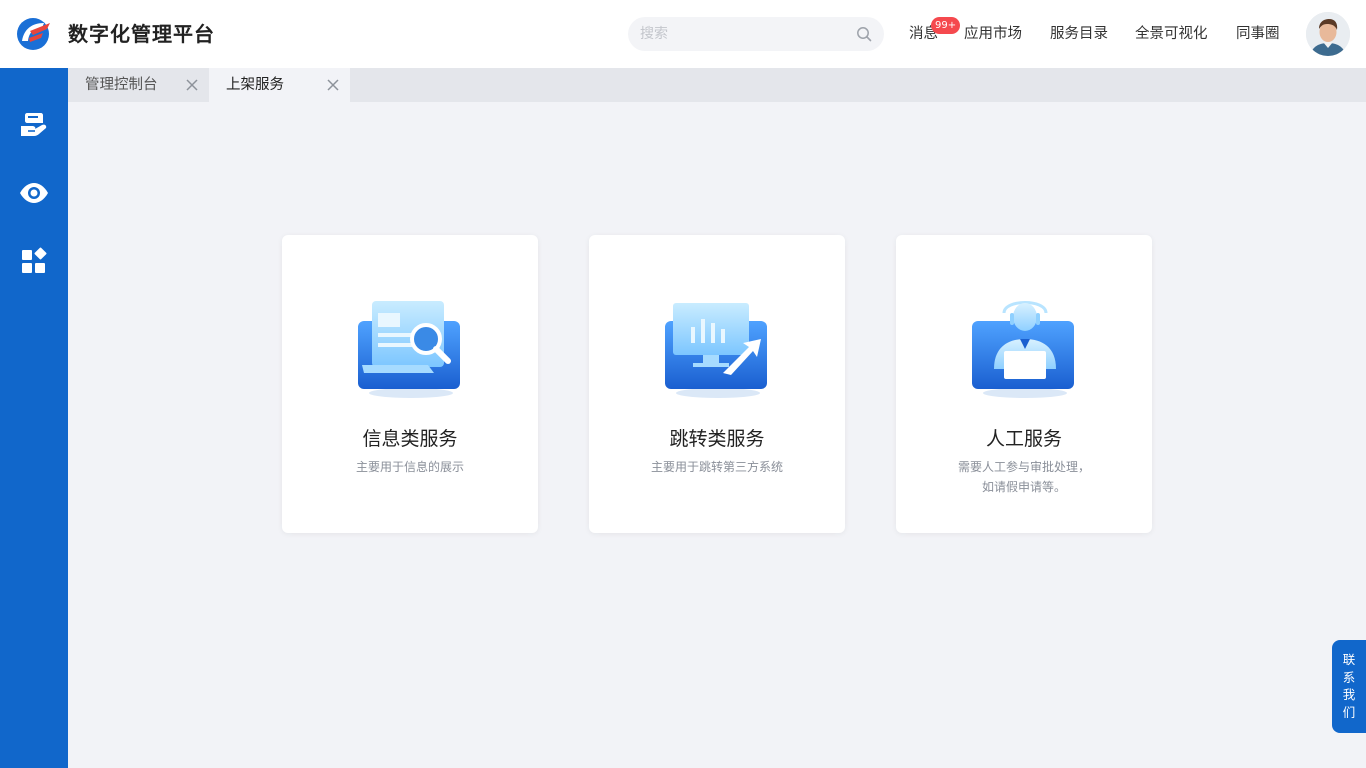  I want to click on card-desc-line: 需要人工参与审批处理，, so click(1023, 467).